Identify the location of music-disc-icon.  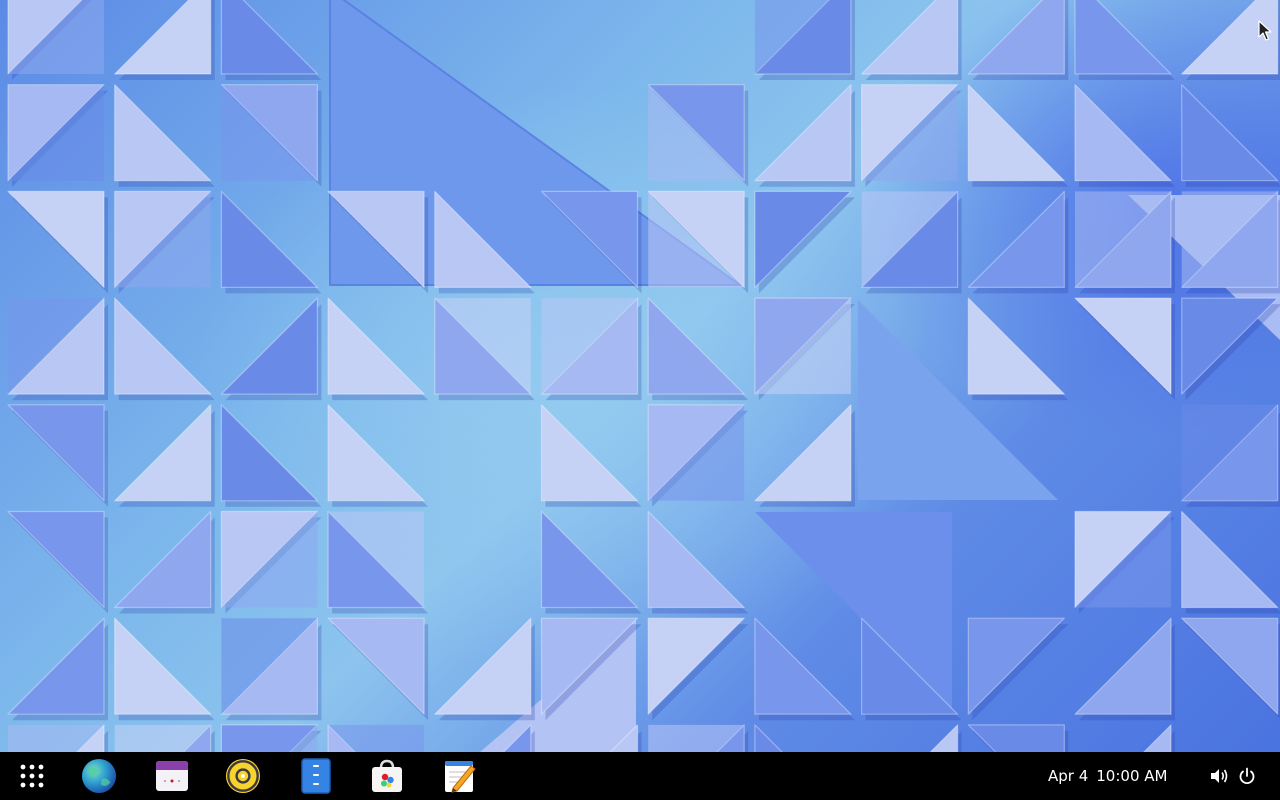
(243, 776).